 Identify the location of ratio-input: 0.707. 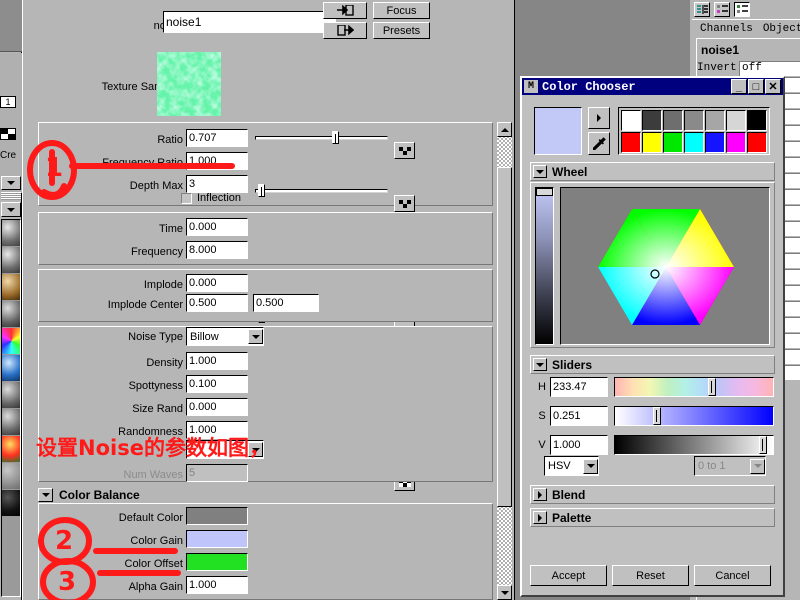
(217, 138).